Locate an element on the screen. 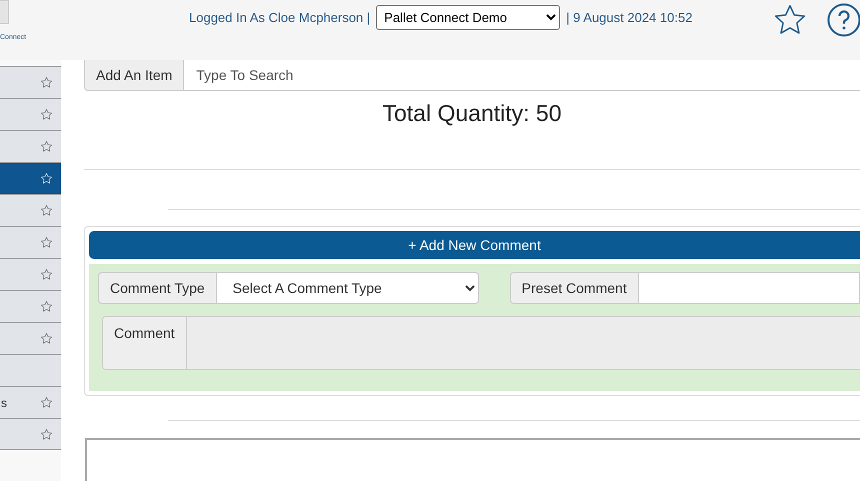 The height and width of the screenshot is (481, 860). comment-type-label: Comment Type is located at coordinates (157, 288).